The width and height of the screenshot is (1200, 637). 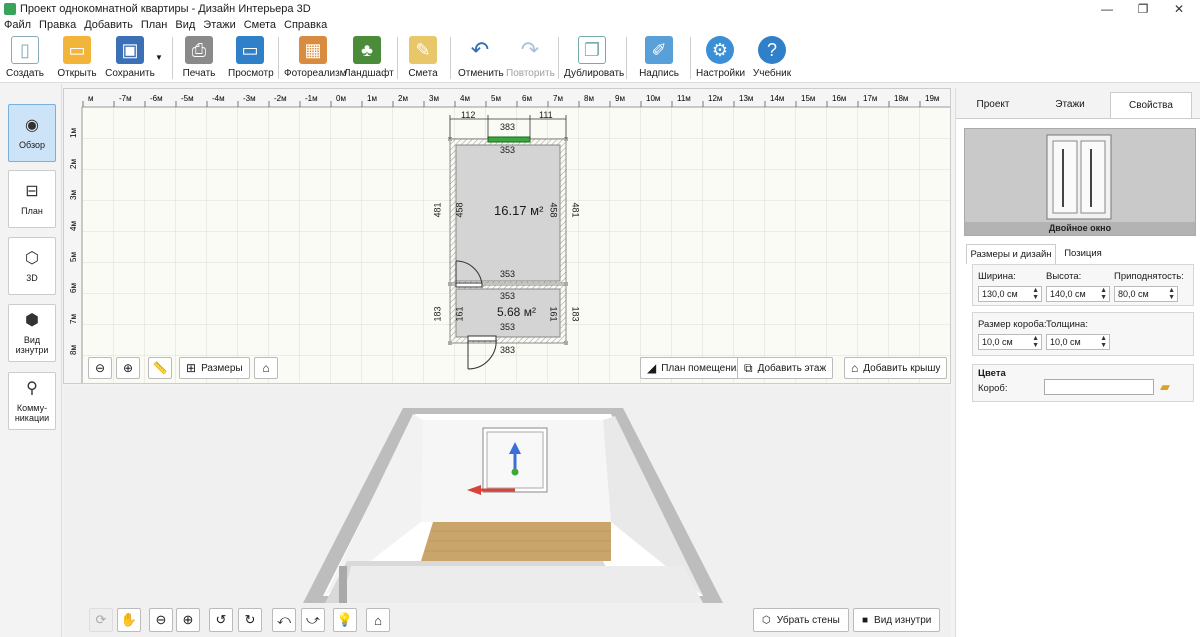 I want to click on settings-button: ⚙ Настройки, so click(x=720, y=59).